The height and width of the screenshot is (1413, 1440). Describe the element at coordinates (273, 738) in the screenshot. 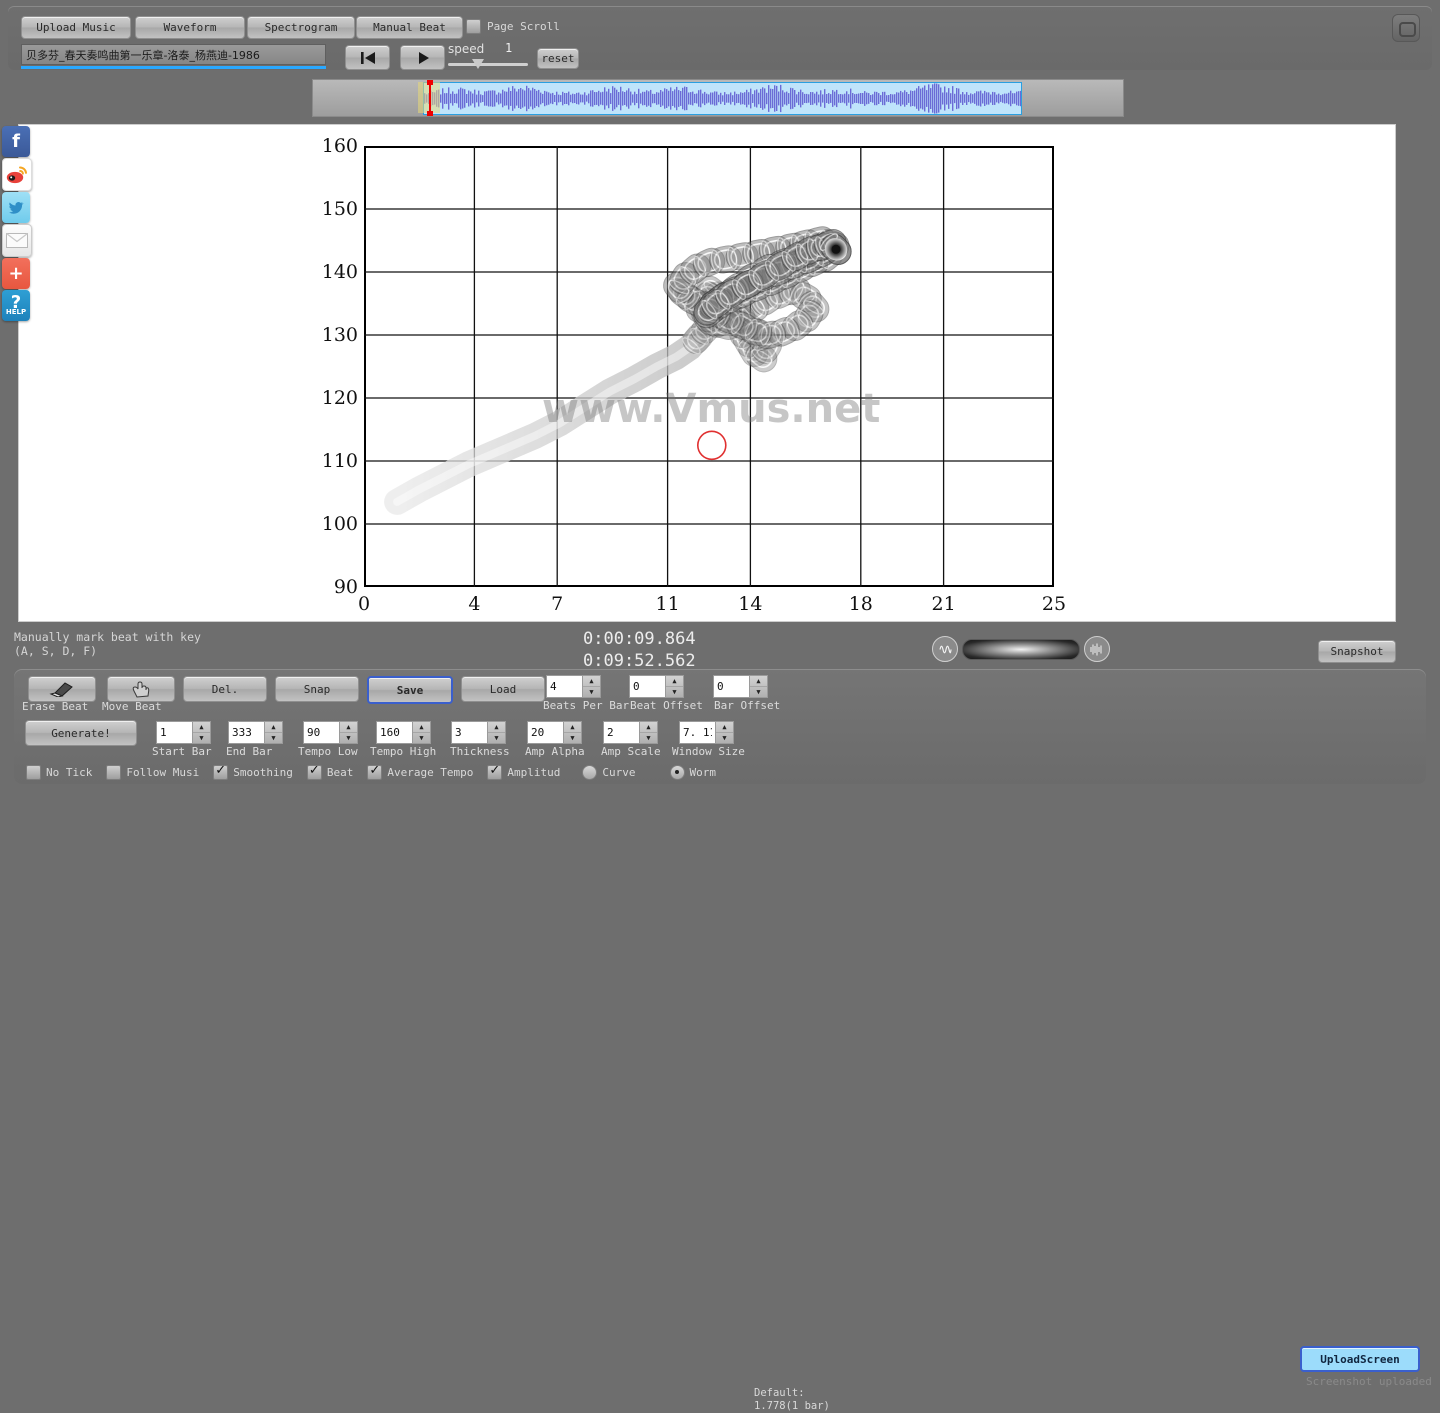

I see `end-bar-decrement: ▼` at that location.